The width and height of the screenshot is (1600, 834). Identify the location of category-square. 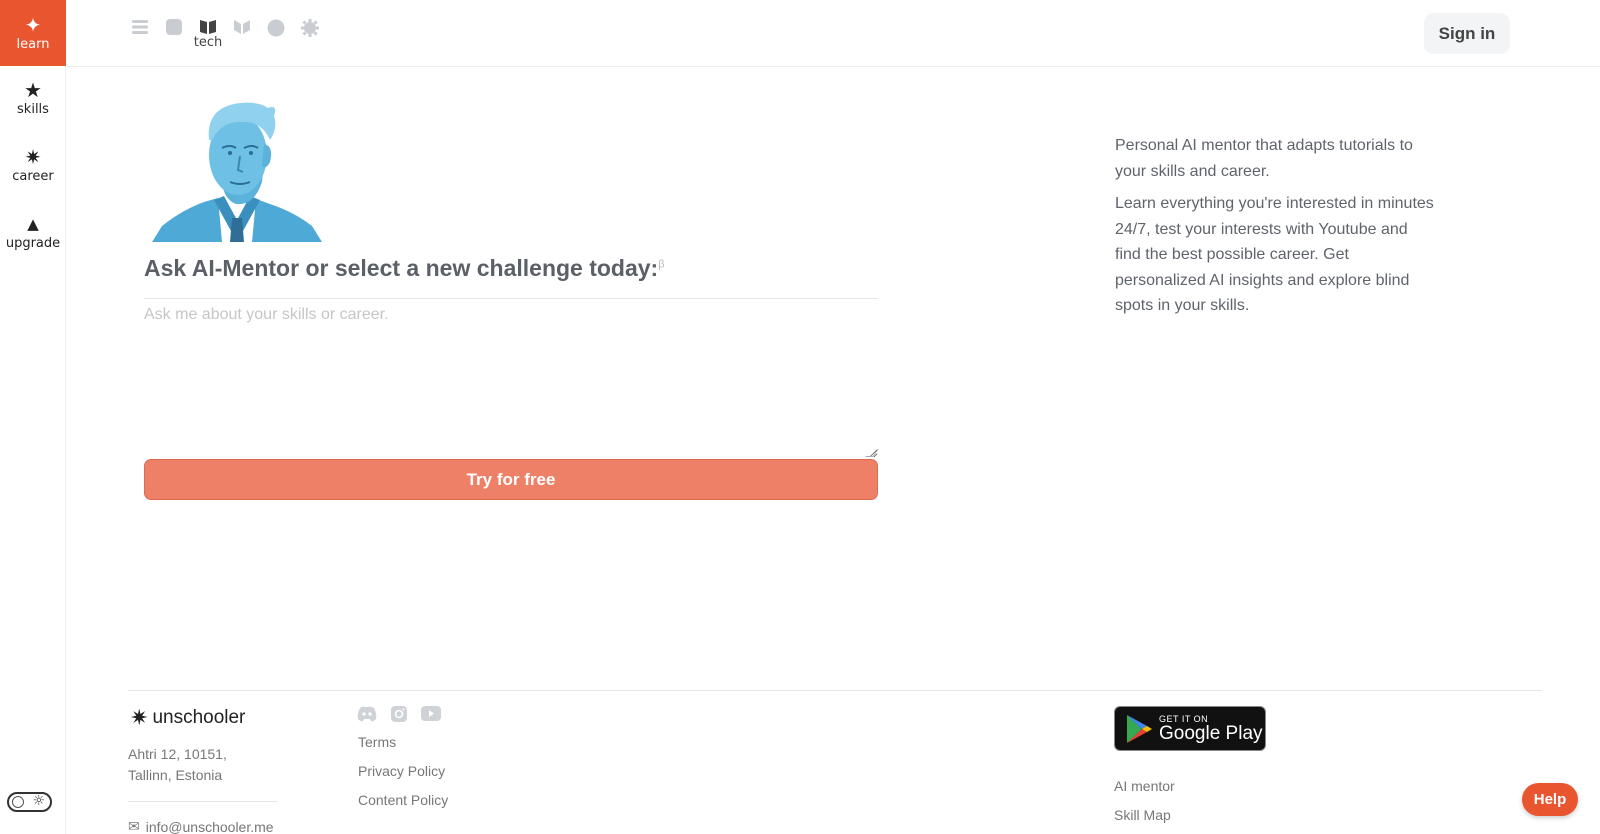
(174, 39).